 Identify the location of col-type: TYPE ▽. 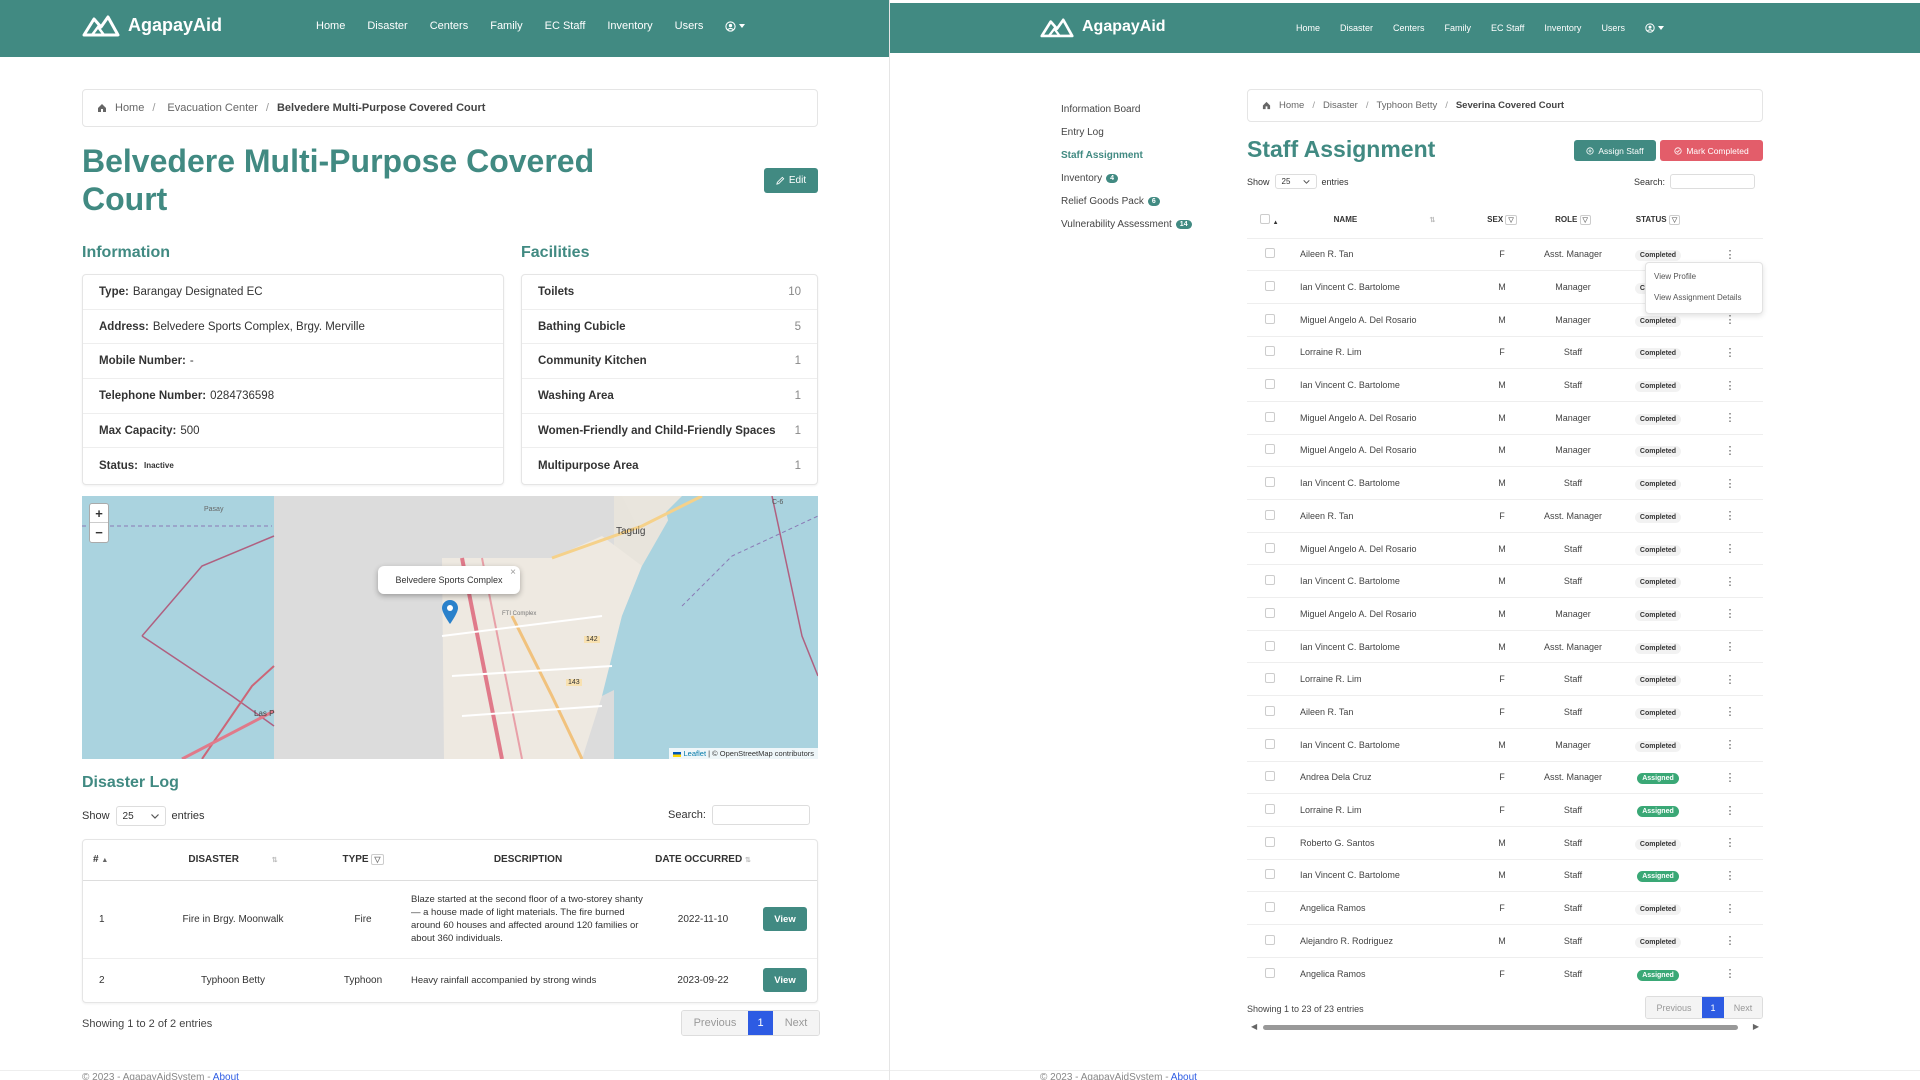
(363, 860).